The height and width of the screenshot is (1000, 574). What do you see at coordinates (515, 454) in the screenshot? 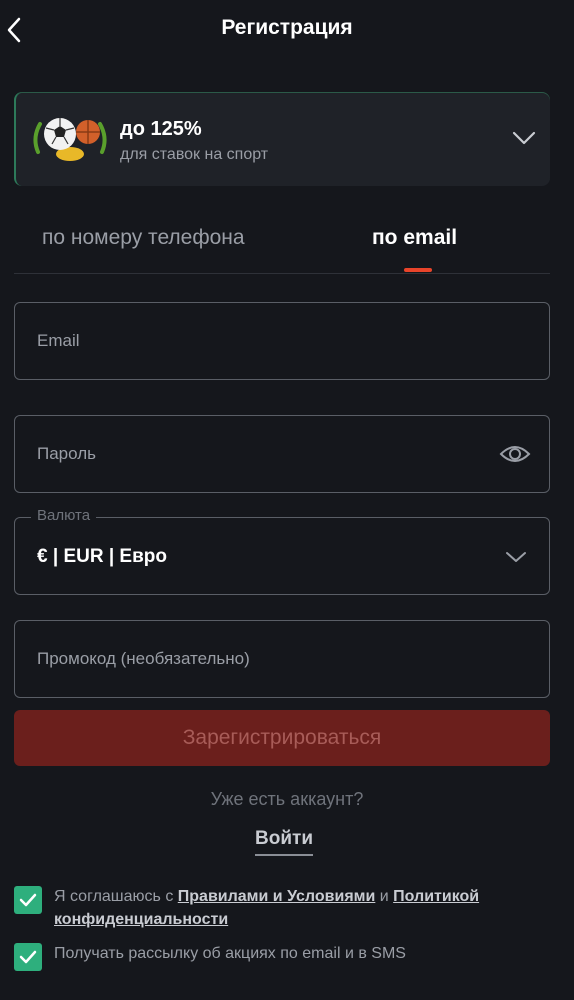
I see `eye-icon` at bounding box center [515, 454].